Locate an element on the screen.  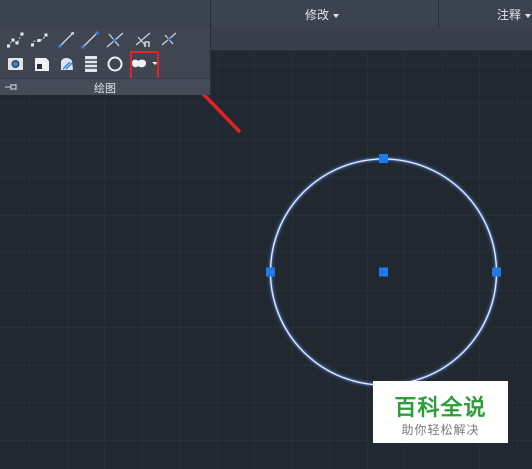
circle-icon is located at coordinates (115, 64).